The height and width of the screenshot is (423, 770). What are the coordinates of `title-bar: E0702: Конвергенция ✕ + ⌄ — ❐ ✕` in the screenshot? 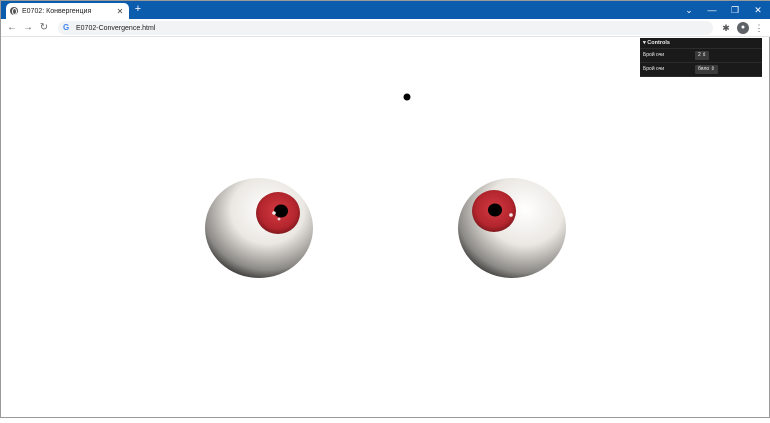 It's located at (385, 10).